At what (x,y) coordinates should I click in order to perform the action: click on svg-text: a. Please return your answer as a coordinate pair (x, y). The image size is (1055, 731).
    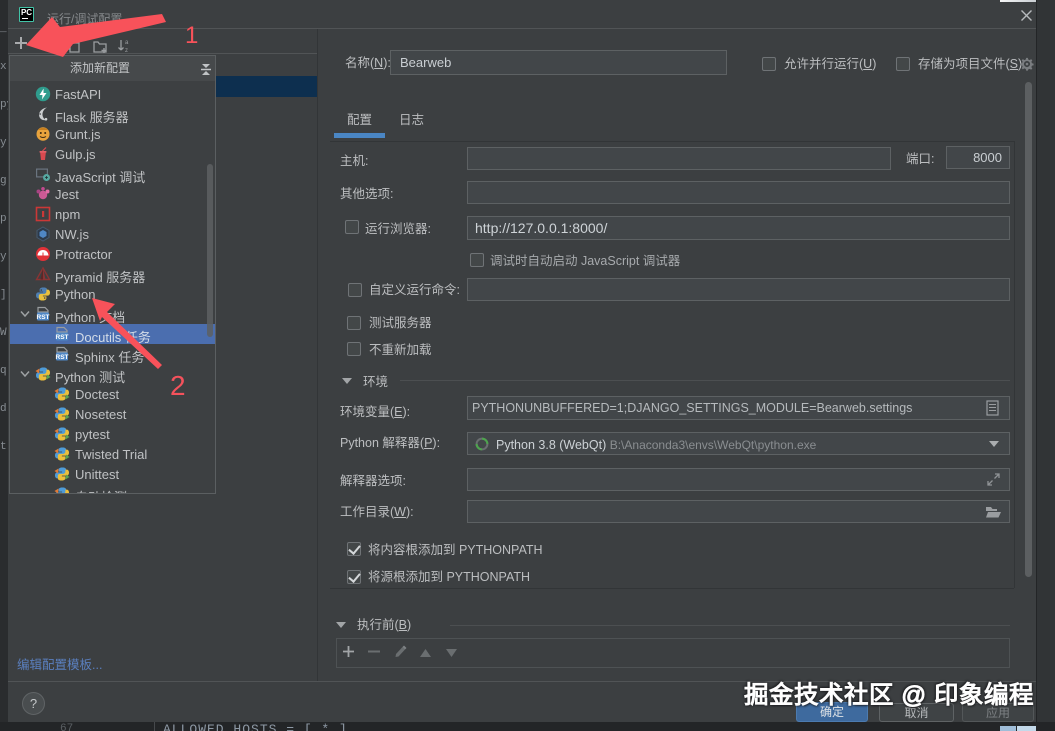
    Looking at the image, I should click on (127, 43).